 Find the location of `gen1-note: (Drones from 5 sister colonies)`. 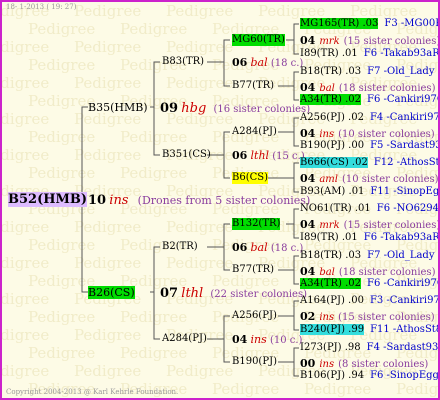

gen1-note: (Drones from 5 sister colonies) is located at coordinates (224, 200).